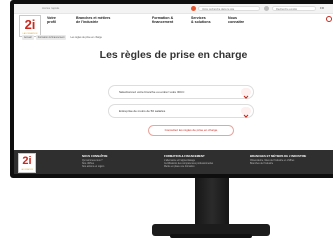 The height and width of the screenshot is (241, 333). What do you see at coordinates (173, 55) in the screenshot?
I see `page-title: Les règles de prise en charge` at bounding box center [173, 55].